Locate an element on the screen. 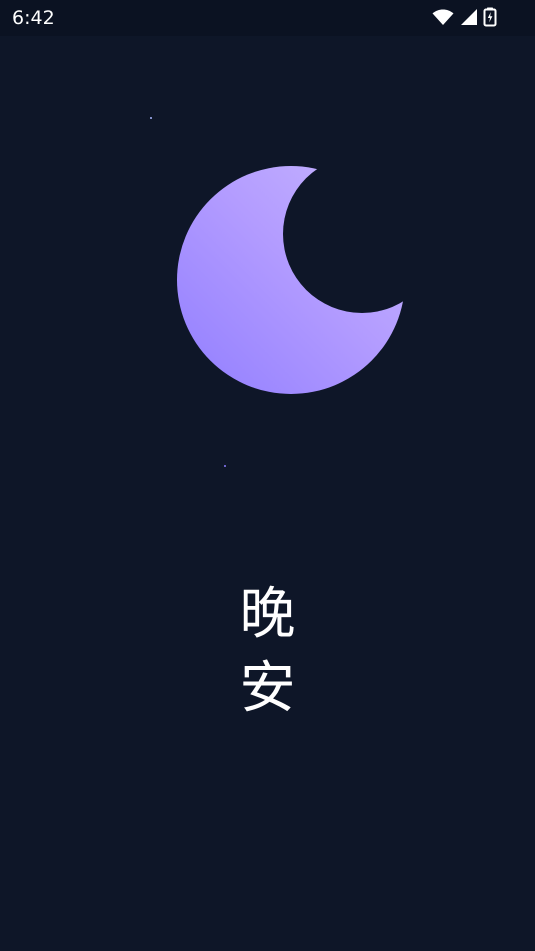  status-icons is located at coordinates (464, 17).